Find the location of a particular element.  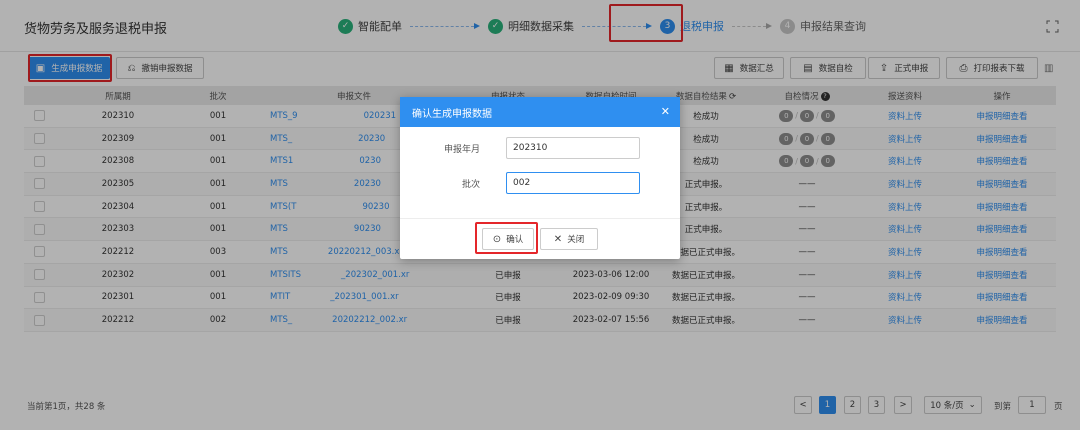

batch-label: 批次 is located at coordinates (470, 184).